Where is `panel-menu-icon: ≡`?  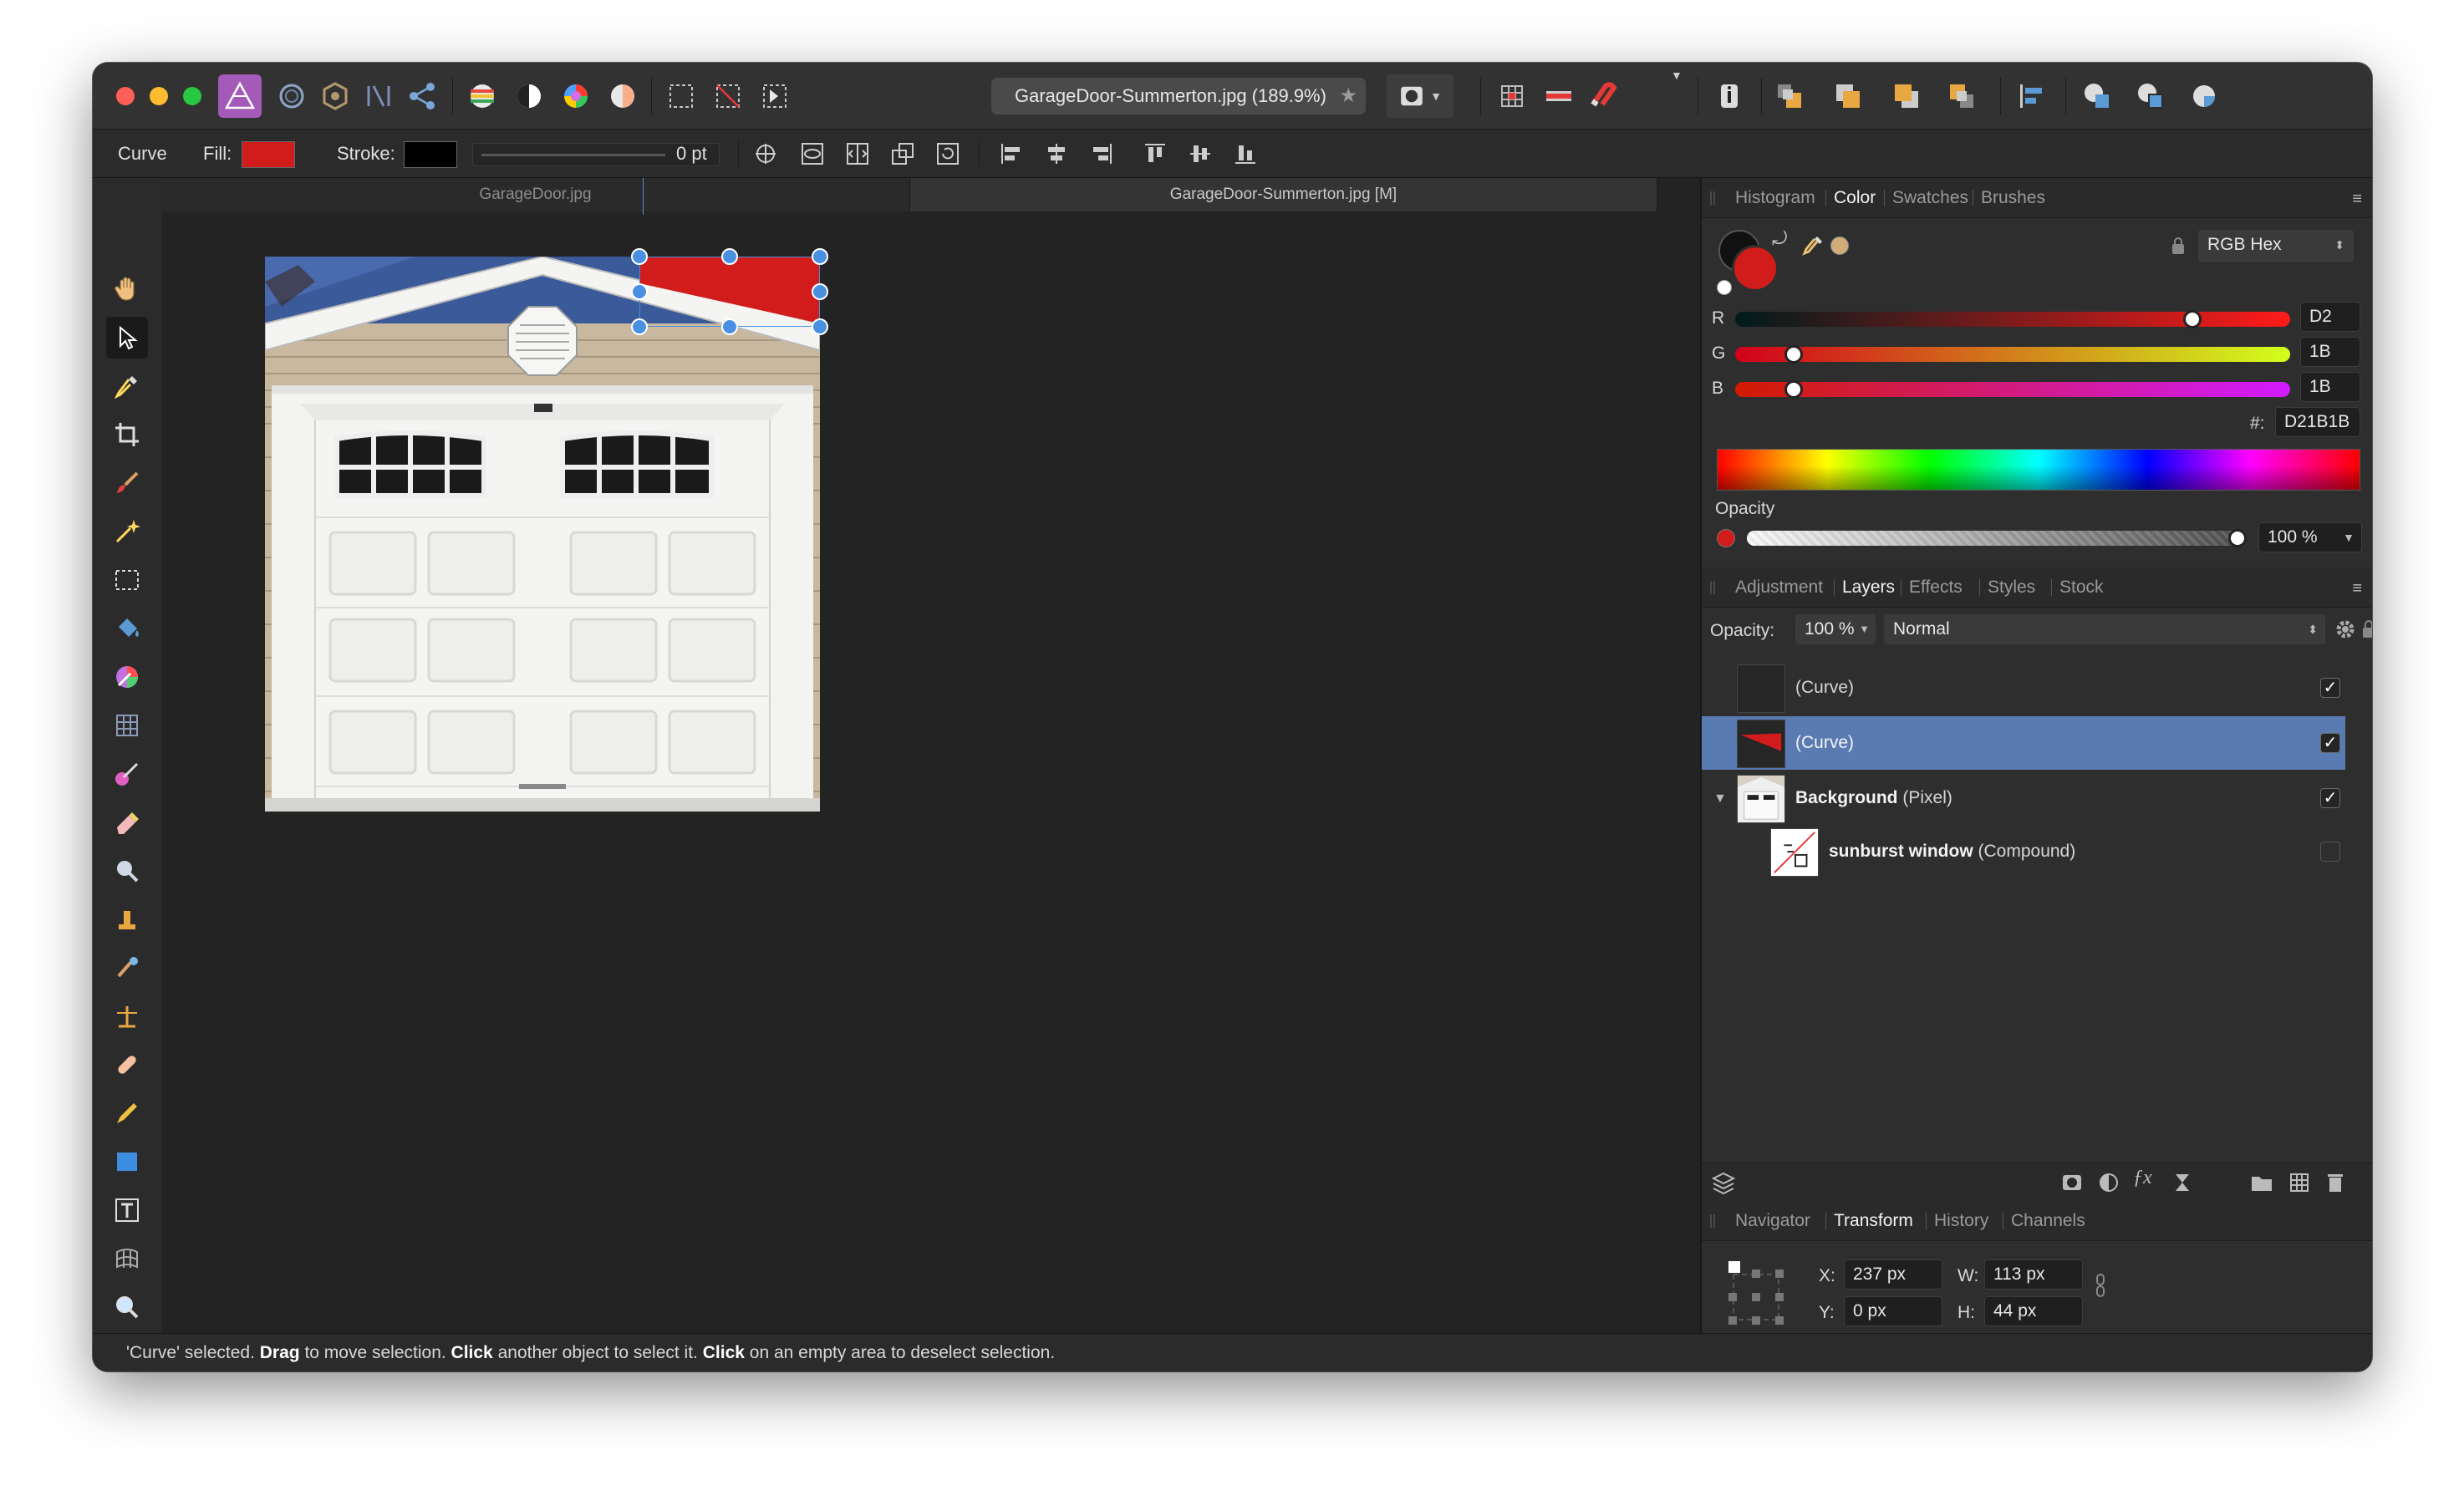
panel-menu-icon: ≡ is located at coordinates (2357, 588).